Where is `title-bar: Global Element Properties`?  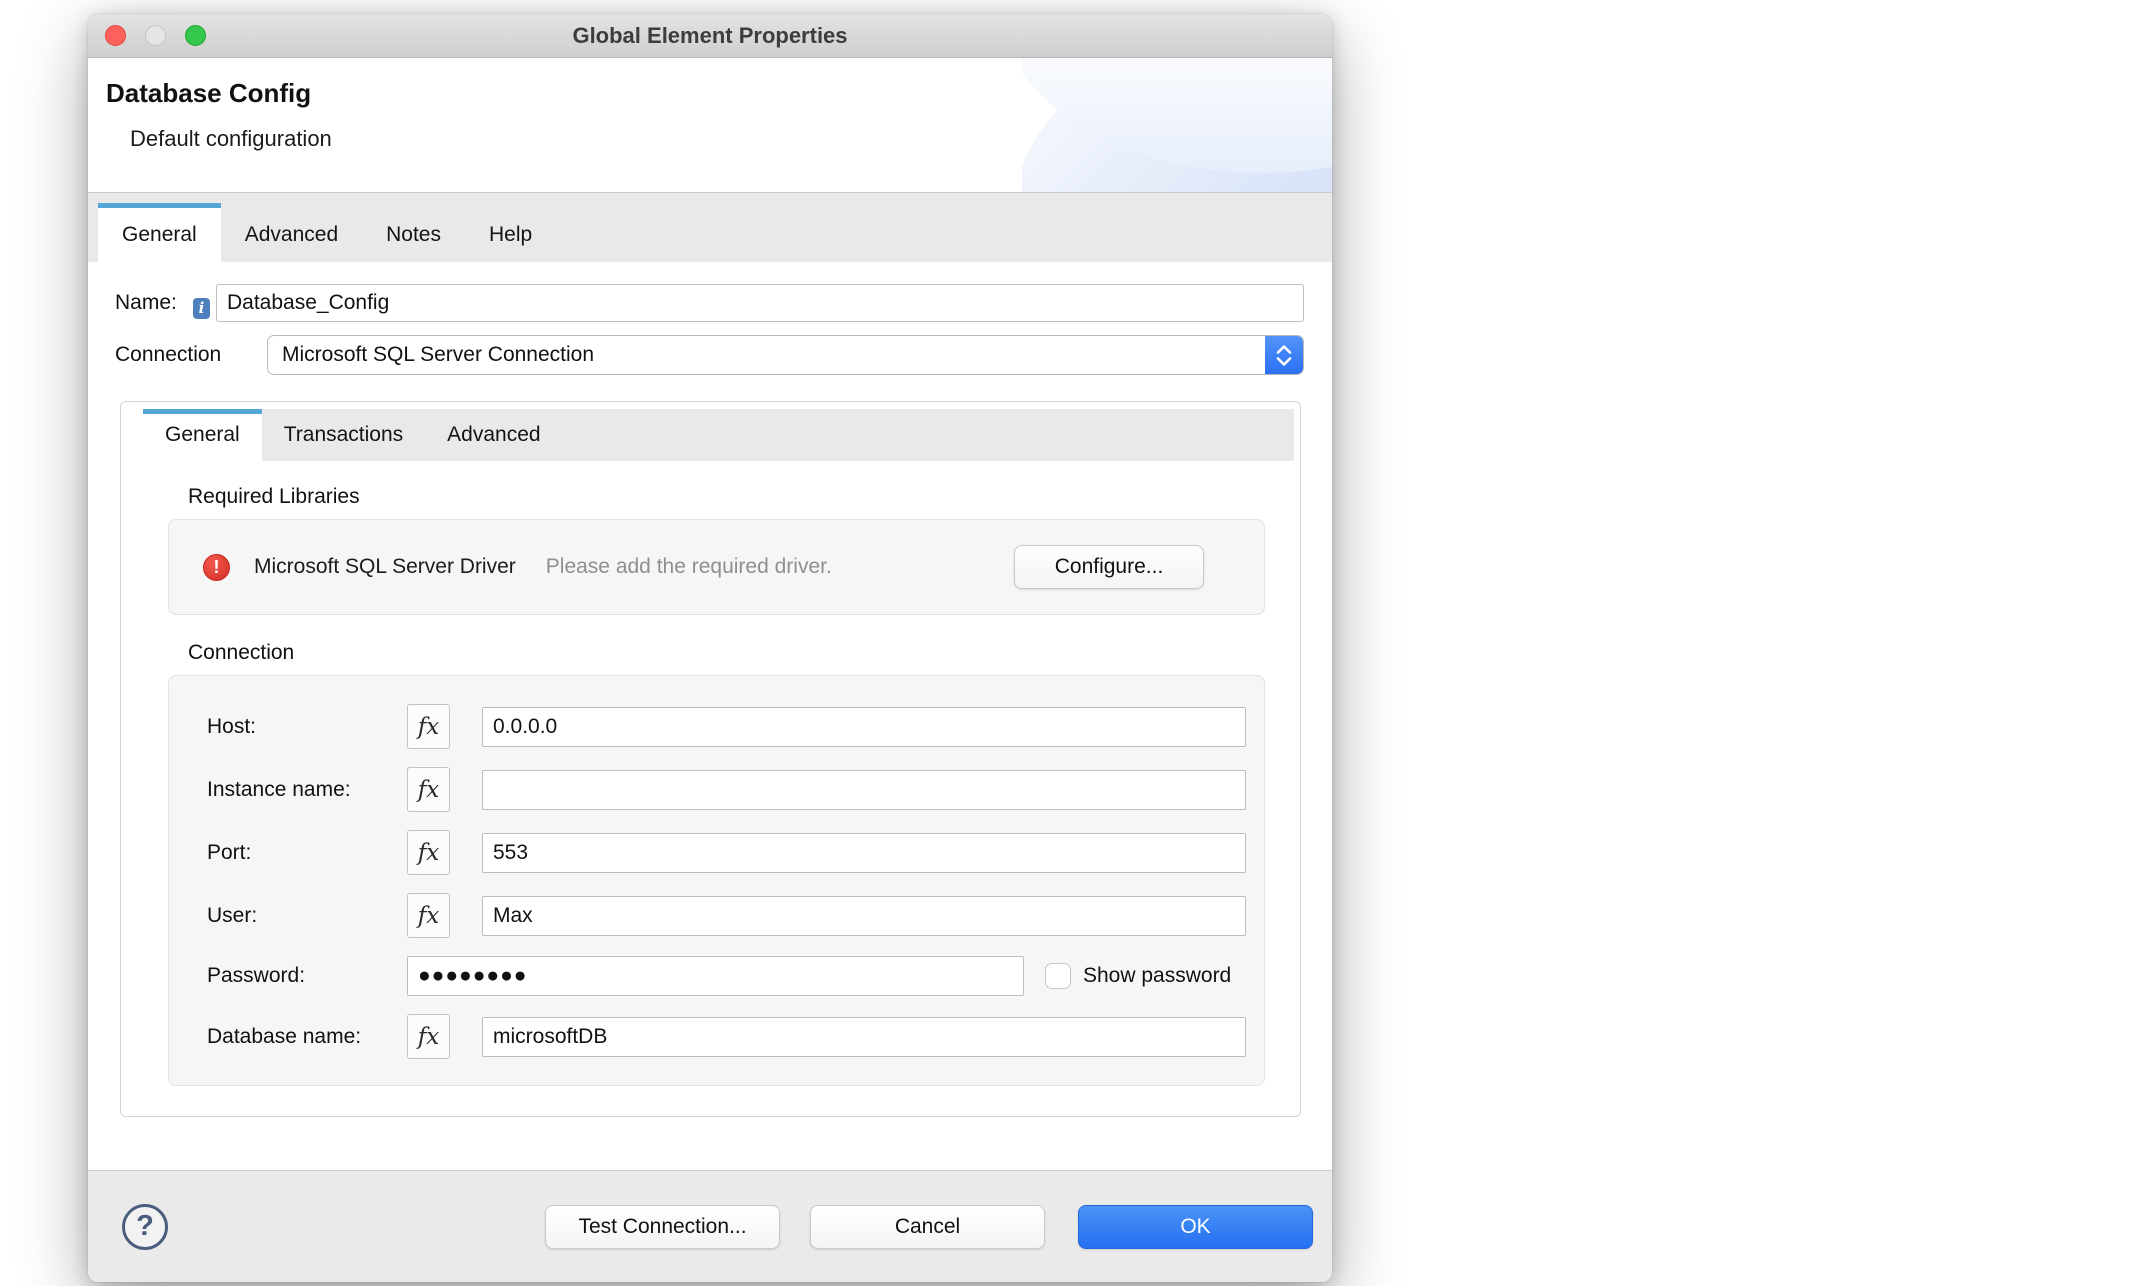
title-bar: Global Element Properties is located at coordinates (710, 36).